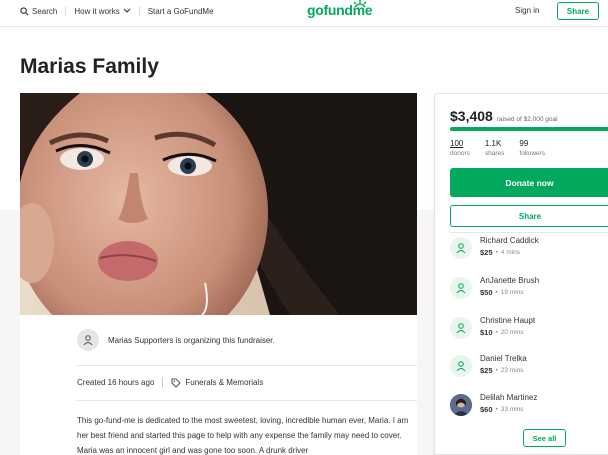 This screenshot has height=455, width=608. What do you see at coordinates (493, 143) in the screenshot?
I see `shares-count: 1.1K` at bounding box center [493, 143].